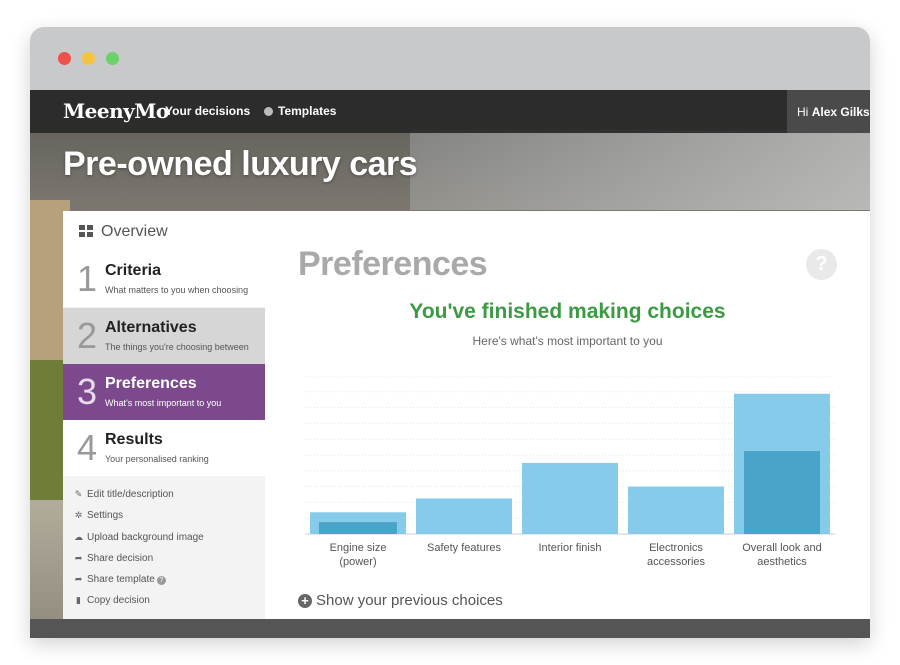 The image size is (900, 665). Describe the element at coordinates (157, 459) in the screenshot. I see `step-subtitle: Your personalised ranking` at that location.